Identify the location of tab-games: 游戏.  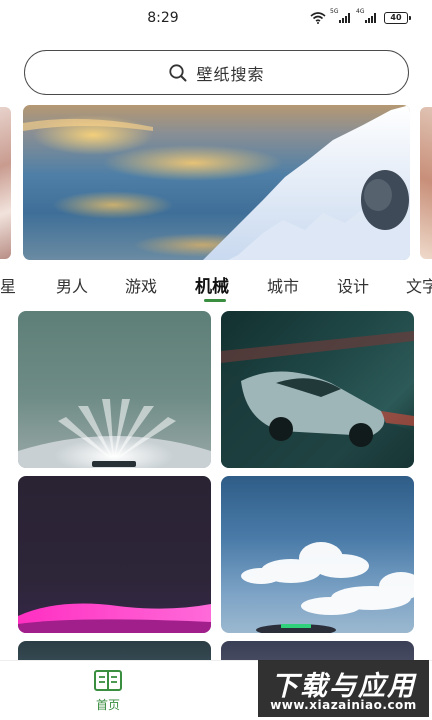
(141, 285).